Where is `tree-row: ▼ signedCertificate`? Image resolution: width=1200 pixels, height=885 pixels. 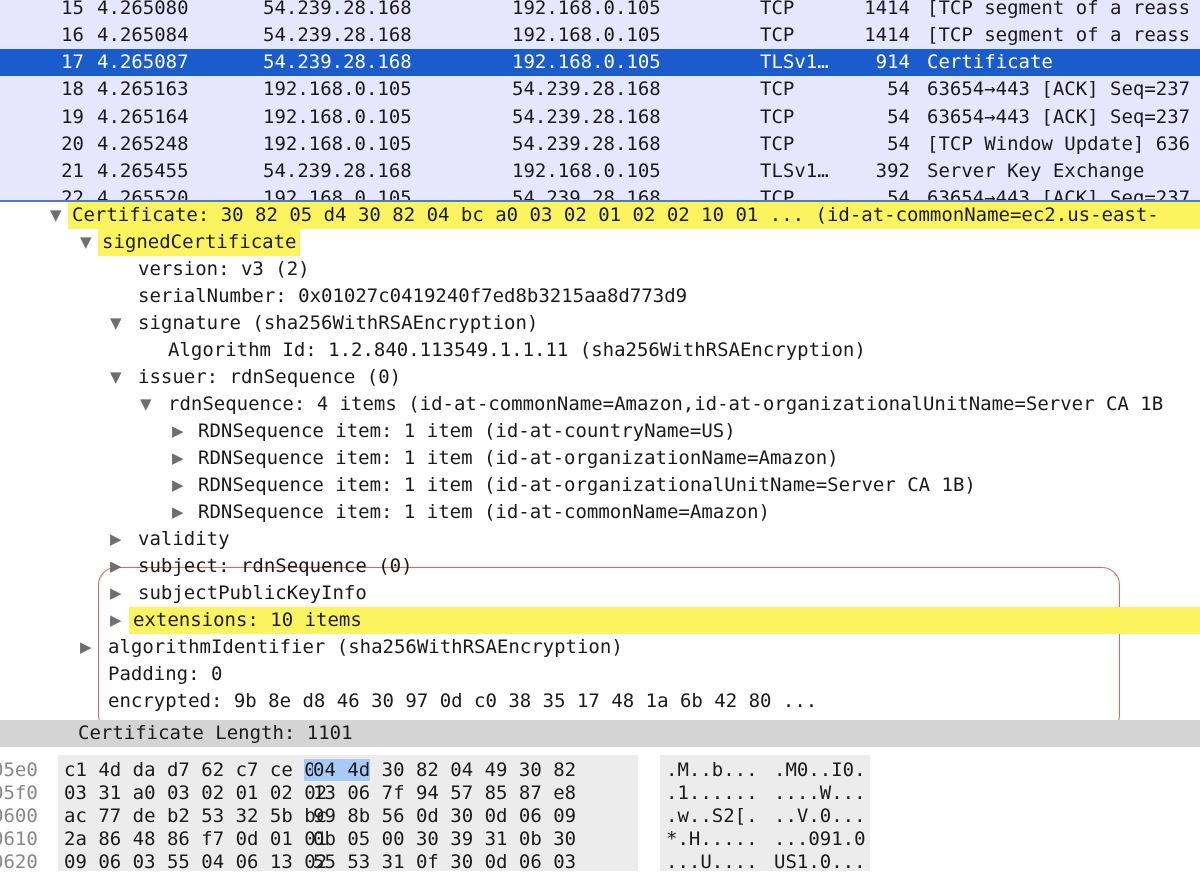 tree-row: ▼ signedCertificate is located at coordinates (600, 242).